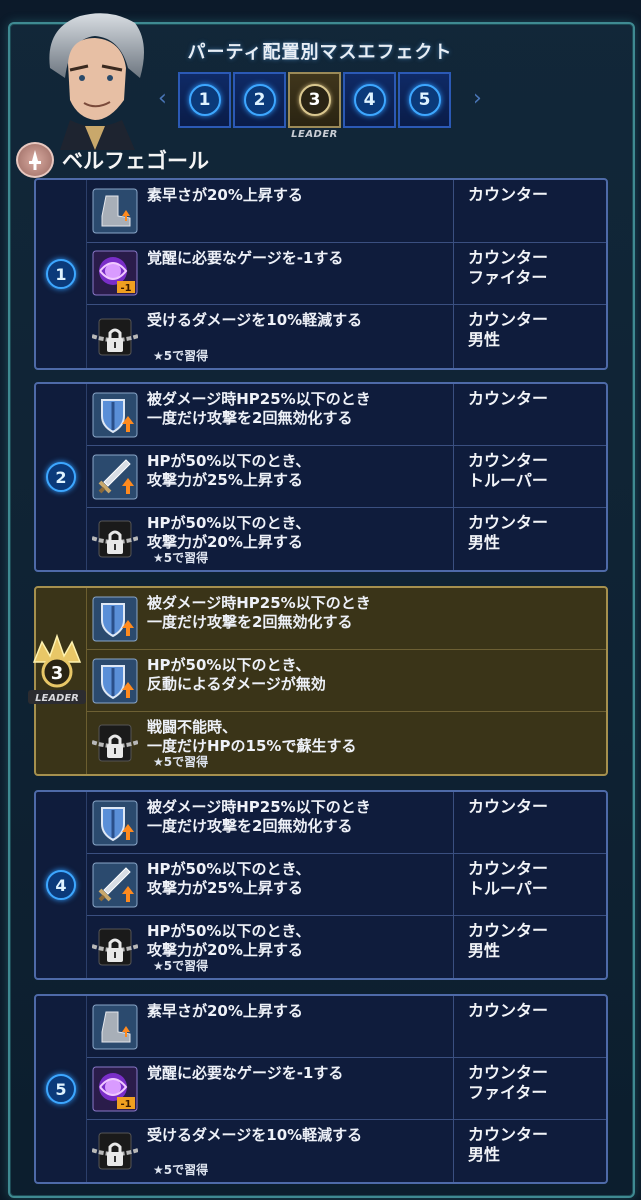  What do you see at coordinates (508, 480) in the screenshot?
I see `condition-tag: トルーパー` at bounding box center [508, 480].